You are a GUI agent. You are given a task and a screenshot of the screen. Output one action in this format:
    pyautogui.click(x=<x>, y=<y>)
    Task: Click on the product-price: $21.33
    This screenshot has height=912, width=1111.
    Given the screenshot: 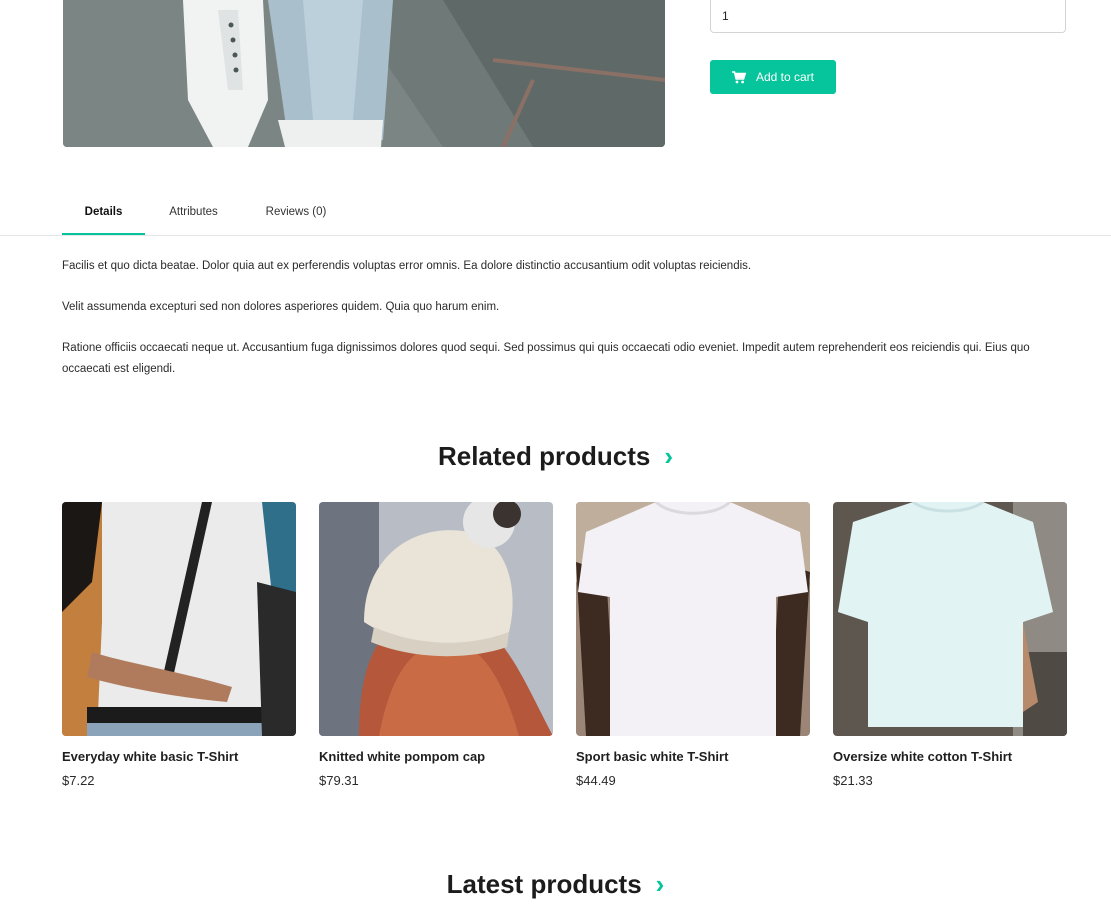 What is the action you would take?
    pyautogui.click(x=853, y=780)
    